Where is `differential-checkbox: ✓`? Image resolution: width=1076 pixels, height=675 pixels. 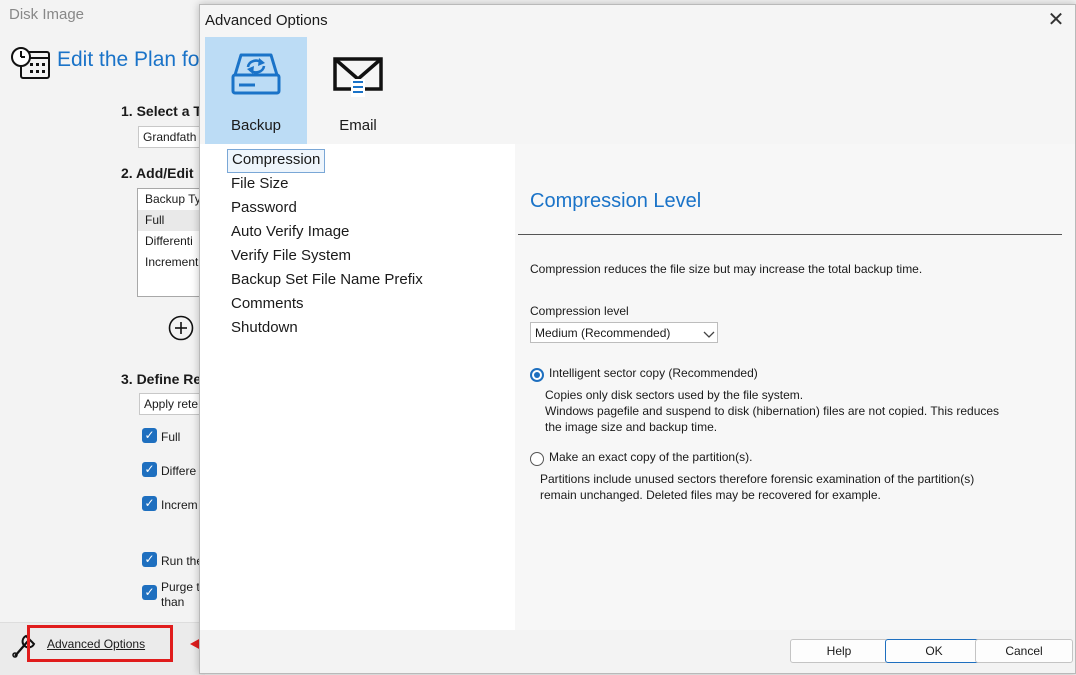 differential-checkbox: ✓ is located at coordinates (149, 469).